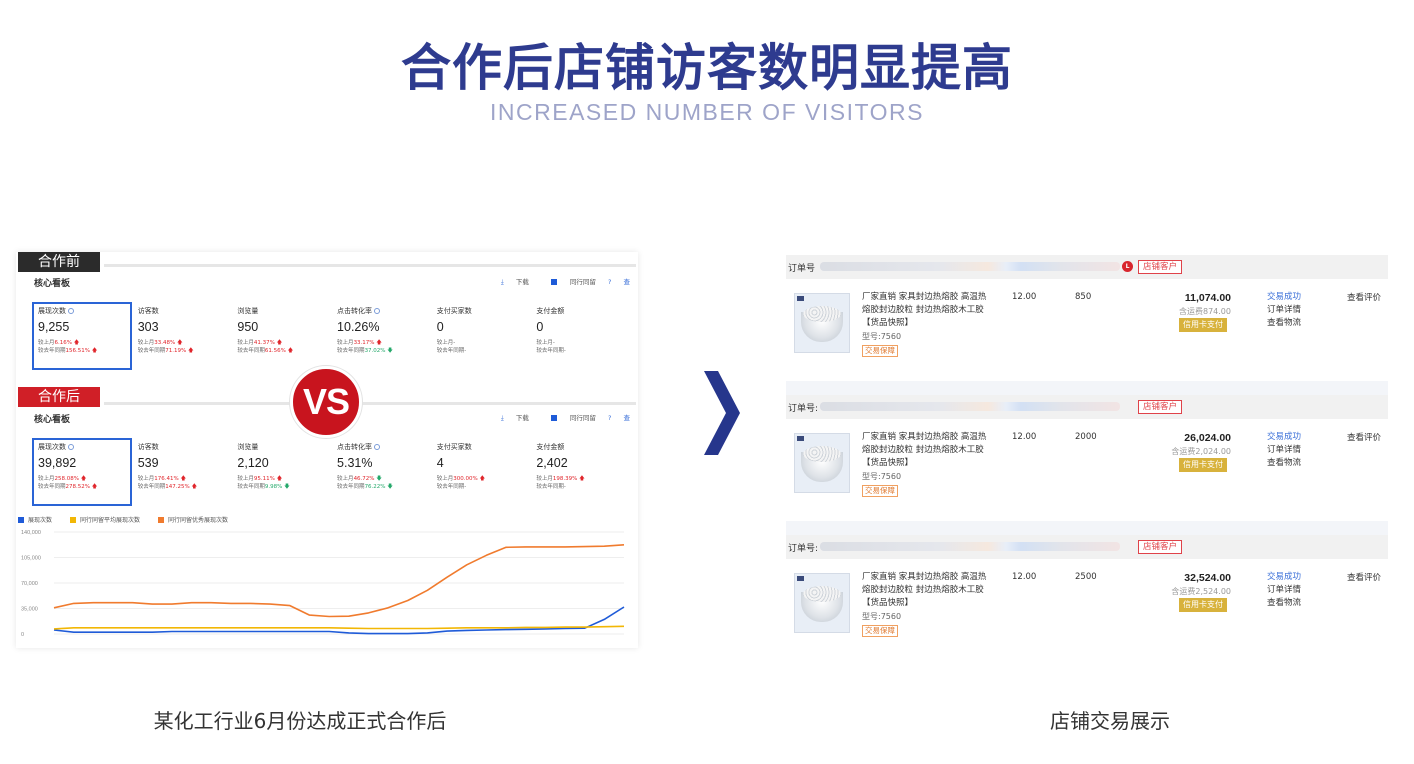  What do you see at coordinates (281, 472) in the screenshot?
I see `metric-card: 浏览量 2,120 较上月95.11% 🡅 较去年同期9.98% 🡇` at bounding box center [281, 472].